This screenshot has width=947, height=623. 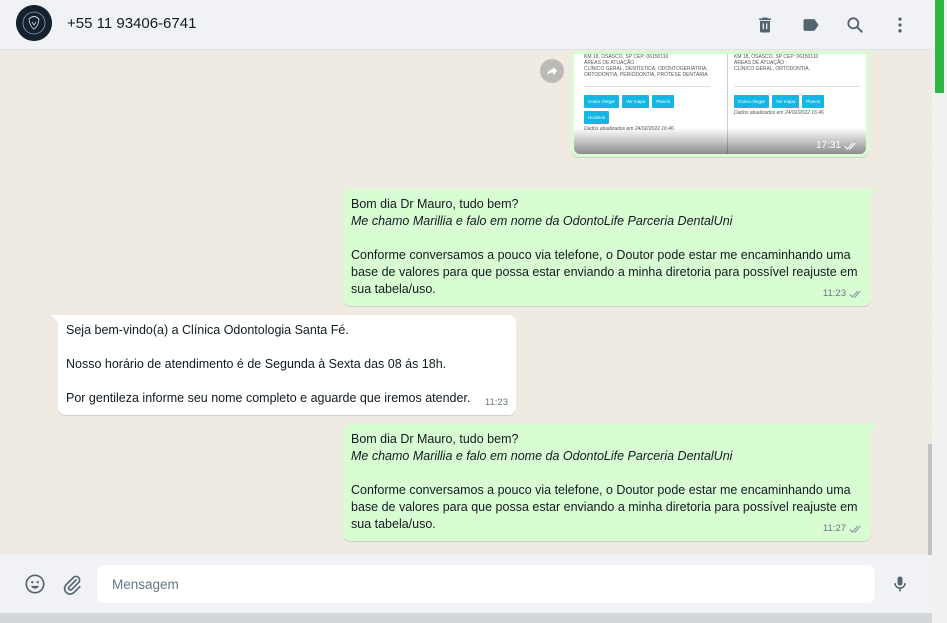 I want to click on delete-icon, so click(x=765, y=25).